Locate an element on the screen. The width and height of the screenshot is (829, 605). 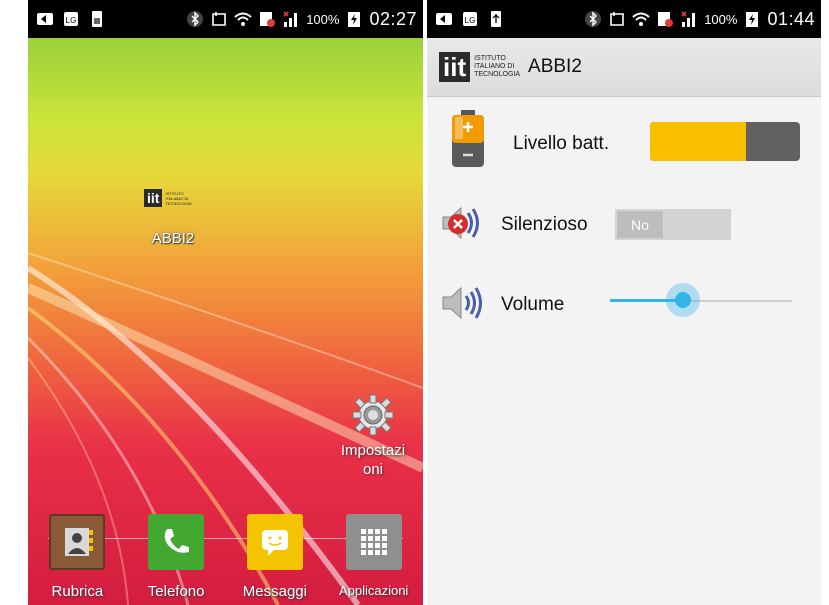
logo-line: TECNOLOGIA is located at coordinates (497, 74).